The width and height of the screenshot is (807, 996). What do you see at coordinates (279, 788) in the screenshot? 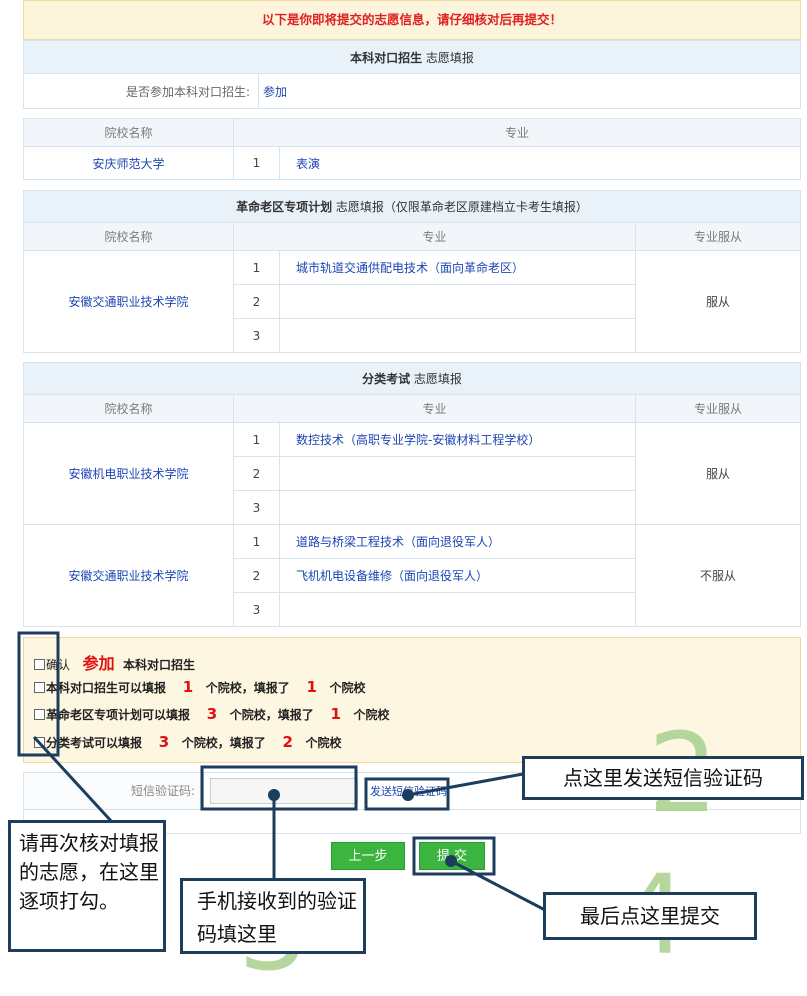
I see `input-highlight-box` at bounding box center [279, 788].